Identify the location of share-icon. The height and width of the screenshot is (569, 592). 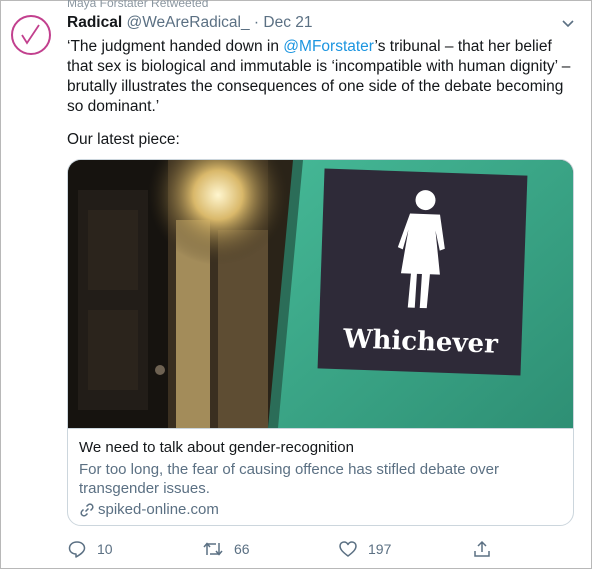
(482, 548).